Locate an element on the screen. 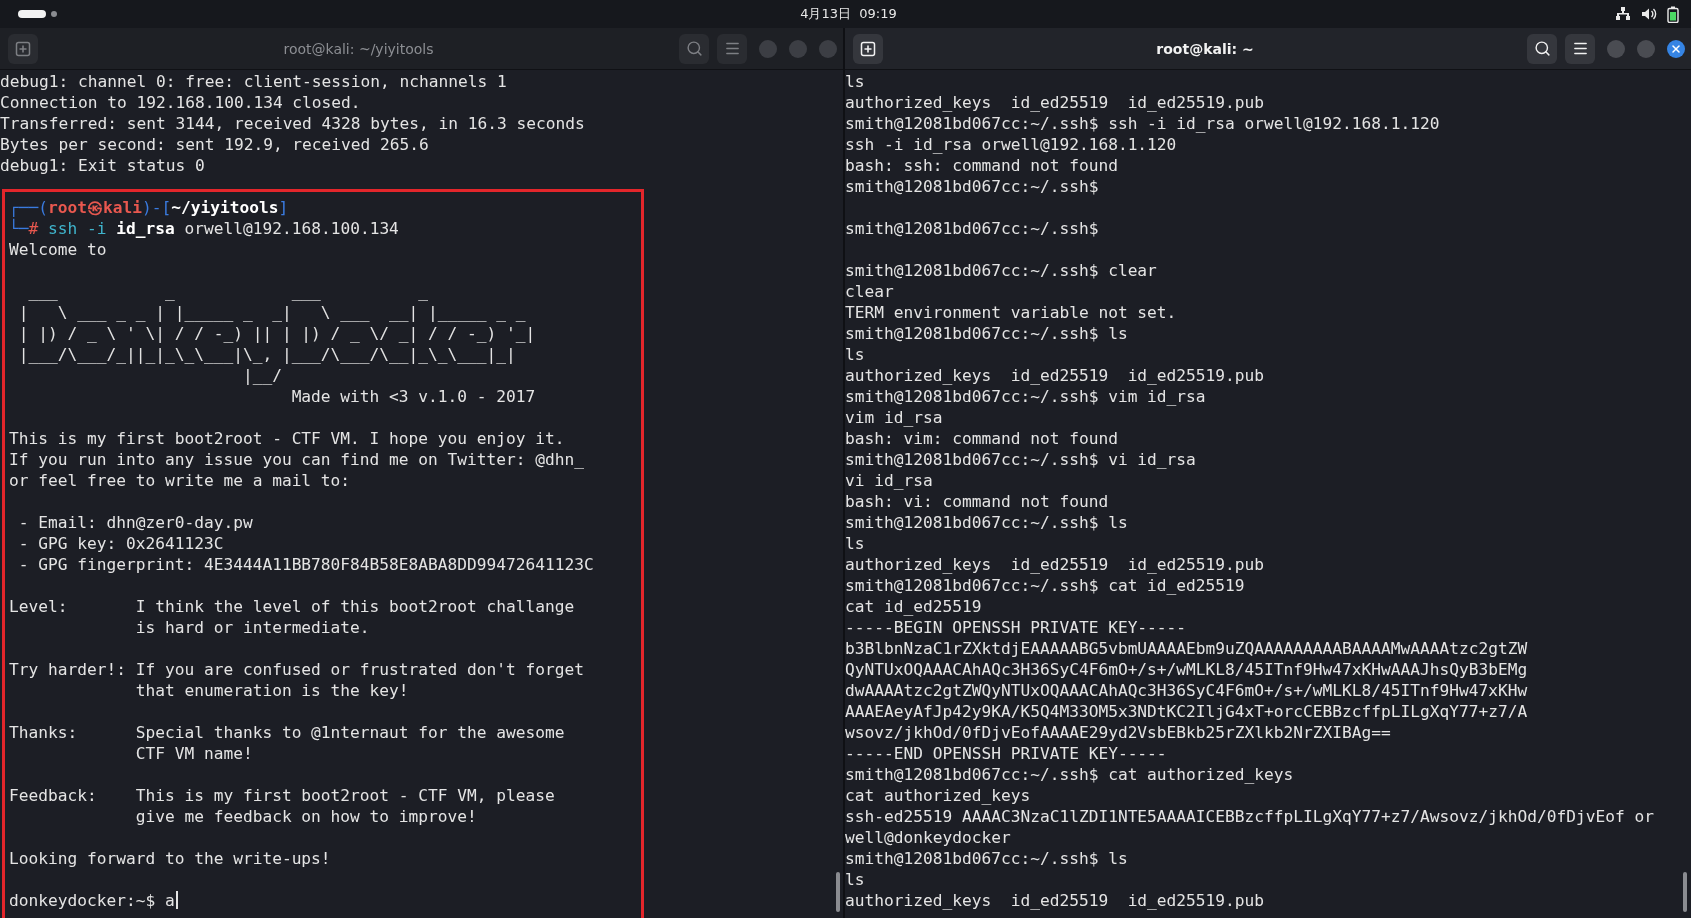 This screenshot has width=1691, height=918. terminal-line: - Email: dhn@zer0-day.pw is located at coordinates (135, 522).